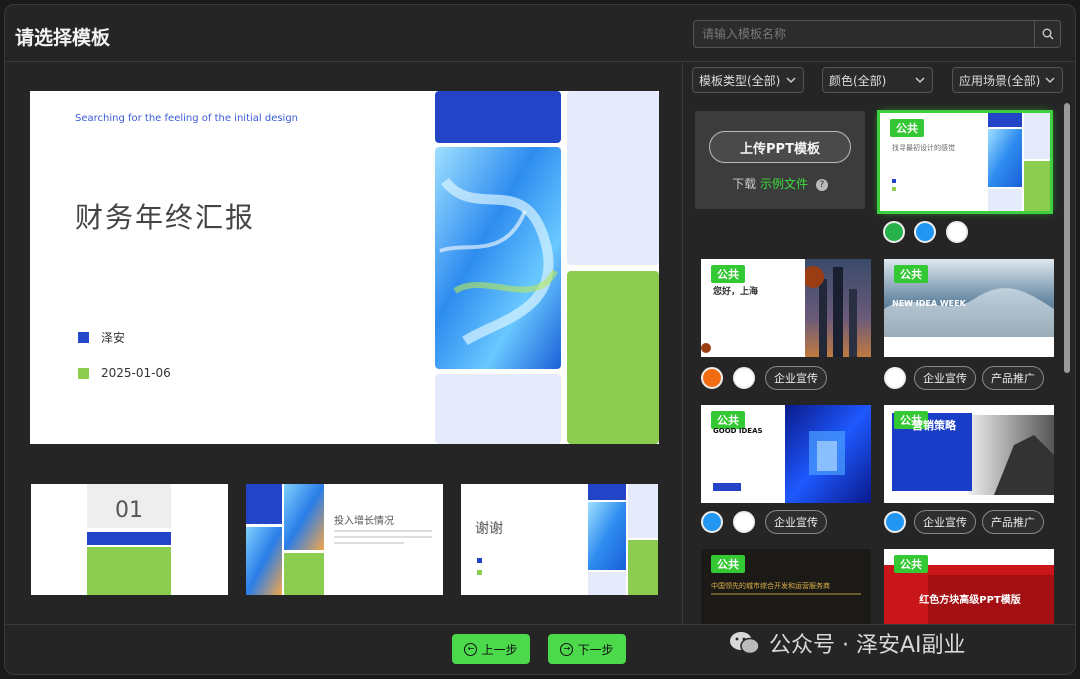 The width and height of the screenshot is (1080, 679). I want to click on filter-scene-label: 应用场景(全部), so click(1000, 80).